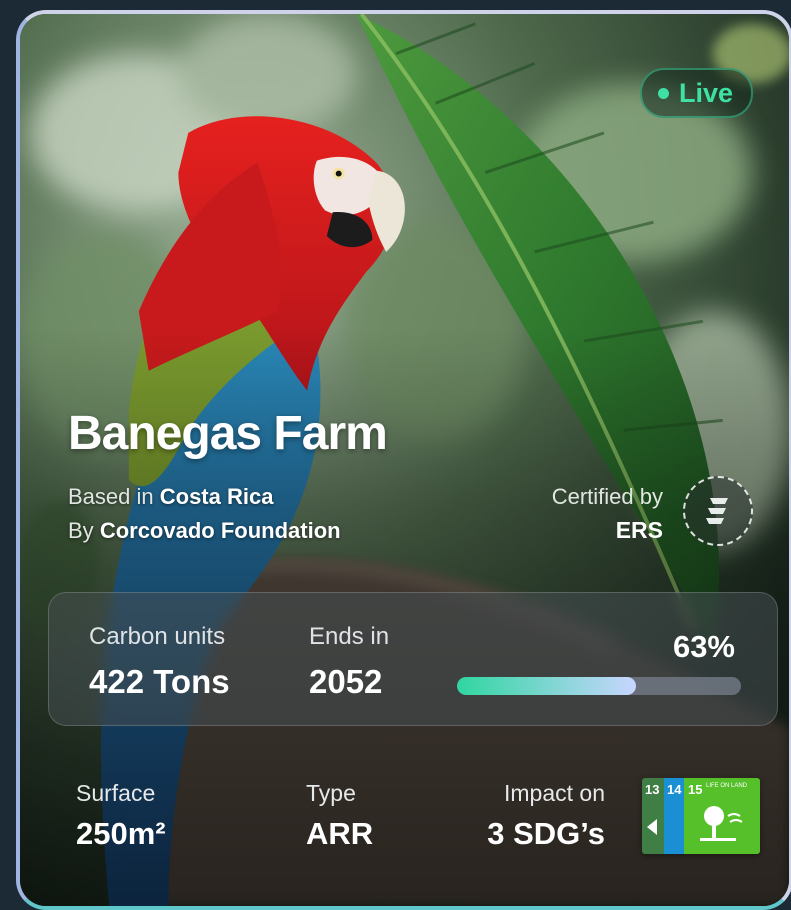 The width and height of the screenshot is (791, 910). I want to click on sdg-13-eye-icon, so click(652, 827).